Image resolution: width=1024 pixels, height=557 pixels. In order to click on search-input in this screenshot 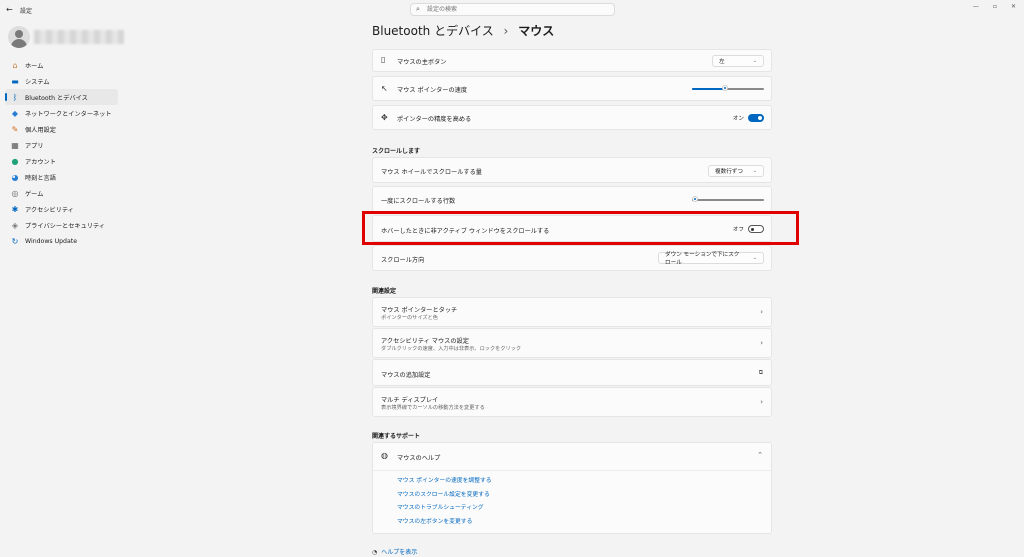, I will do `click(517, 9)`.